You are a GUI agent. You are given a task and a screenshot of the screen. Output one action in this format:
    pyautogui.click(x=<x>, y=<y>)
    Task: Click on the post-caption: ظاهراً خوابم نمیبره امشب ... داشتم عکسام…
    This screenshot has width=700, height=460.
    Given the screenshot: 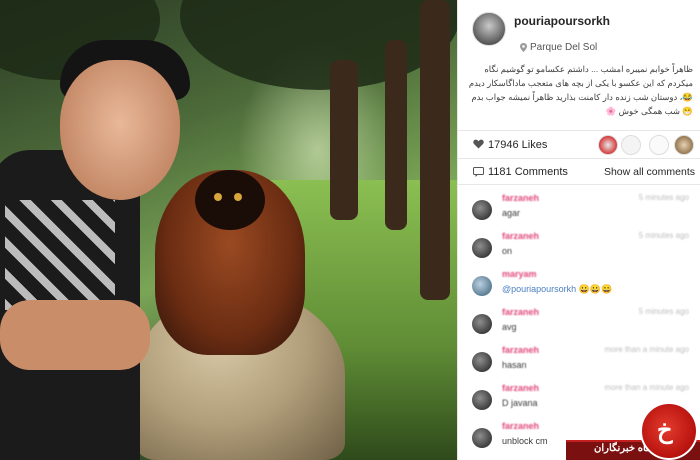 What is the action you would take?
    pyautogui.click(x=580, y=90)
    